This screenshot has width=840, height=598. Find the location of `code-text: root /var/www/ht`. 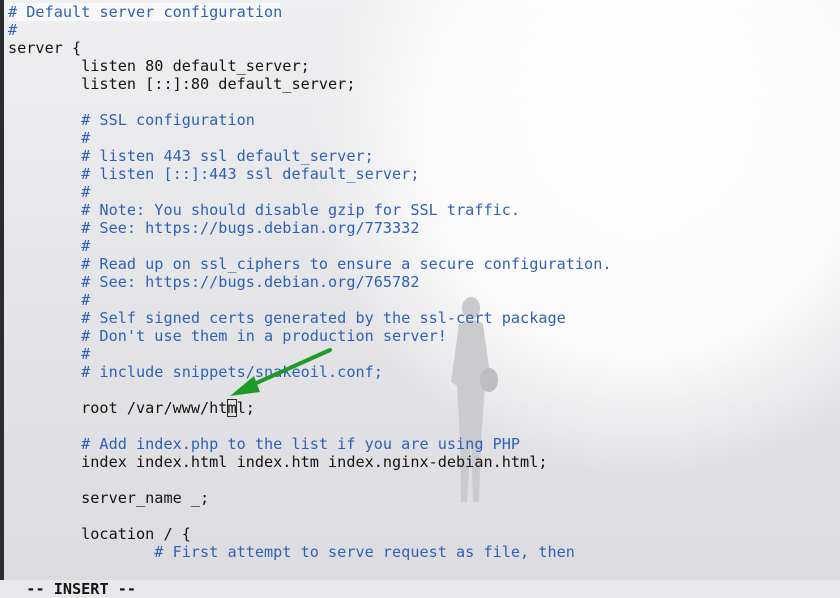

code-text: root /var/www/ht is located at coordinates (118, 408).